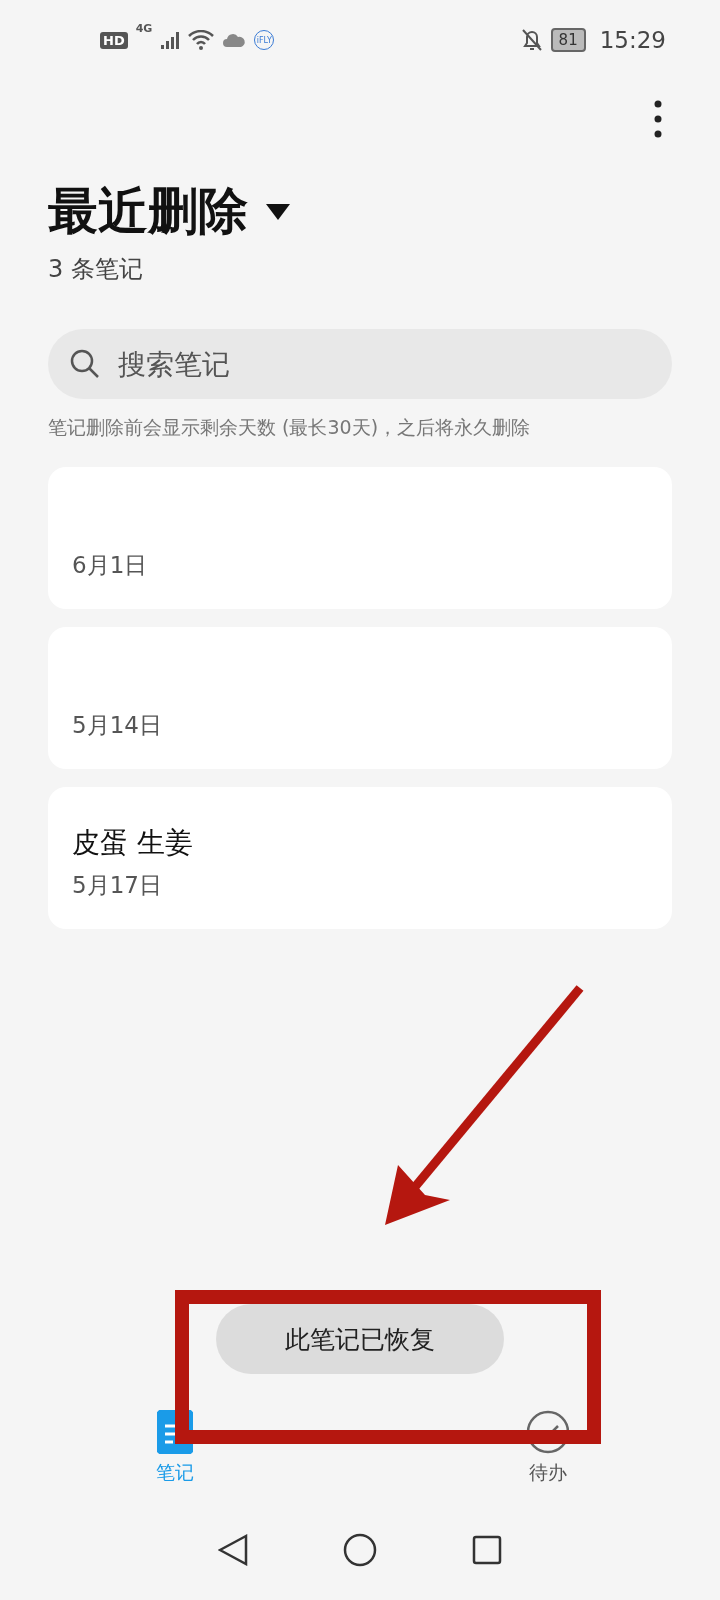 The height and width of the screenshot is (1600, 720). What do you see at coordinates (234, 40) in the screenshot?
I see `cloud-icon` at bounding box center [234, 40].